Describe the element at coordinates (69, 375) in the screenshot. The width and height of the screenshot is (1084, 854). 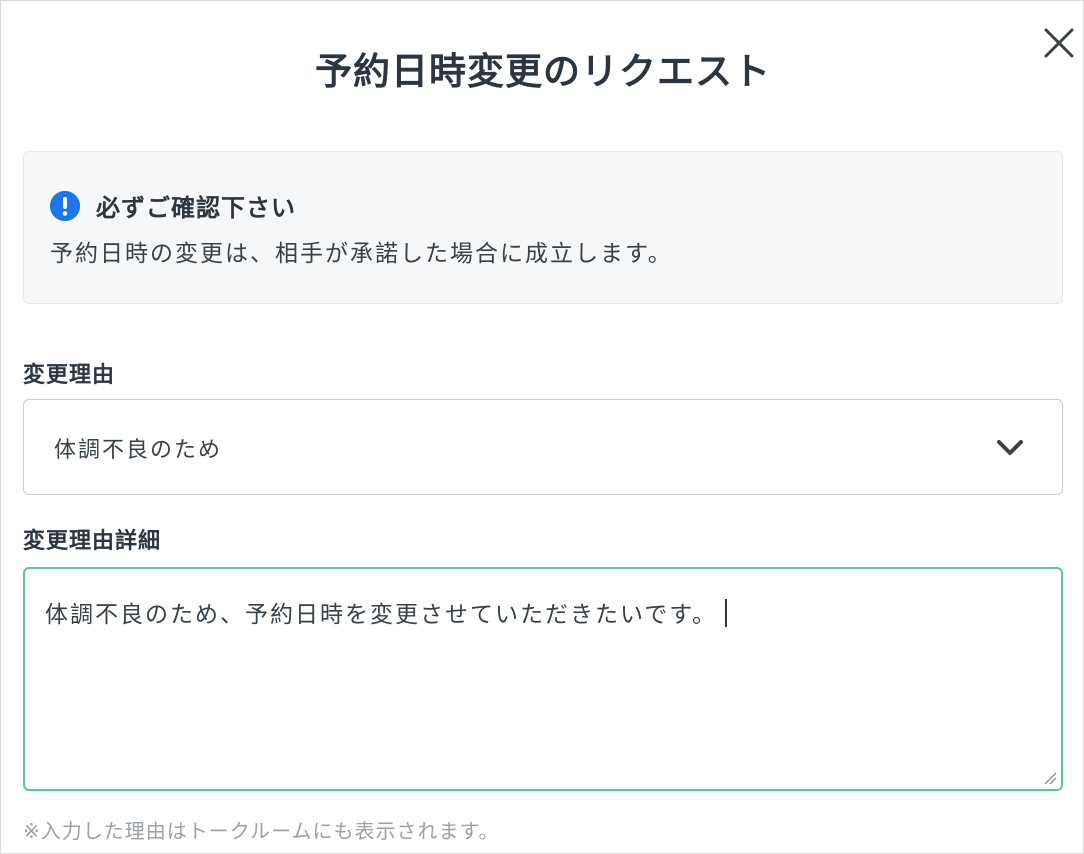
I see `reason-label: 変更理由` at that location.